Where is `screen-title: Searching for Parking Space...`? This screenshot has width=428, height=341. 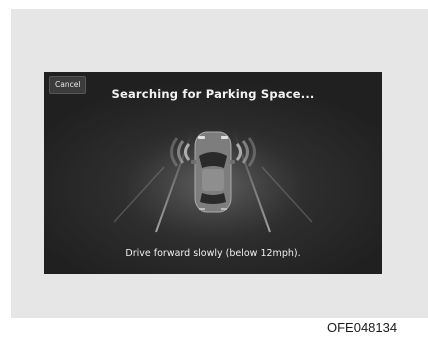
screen-title: Searching for Parking Space... is located at coordinates (213, 94).